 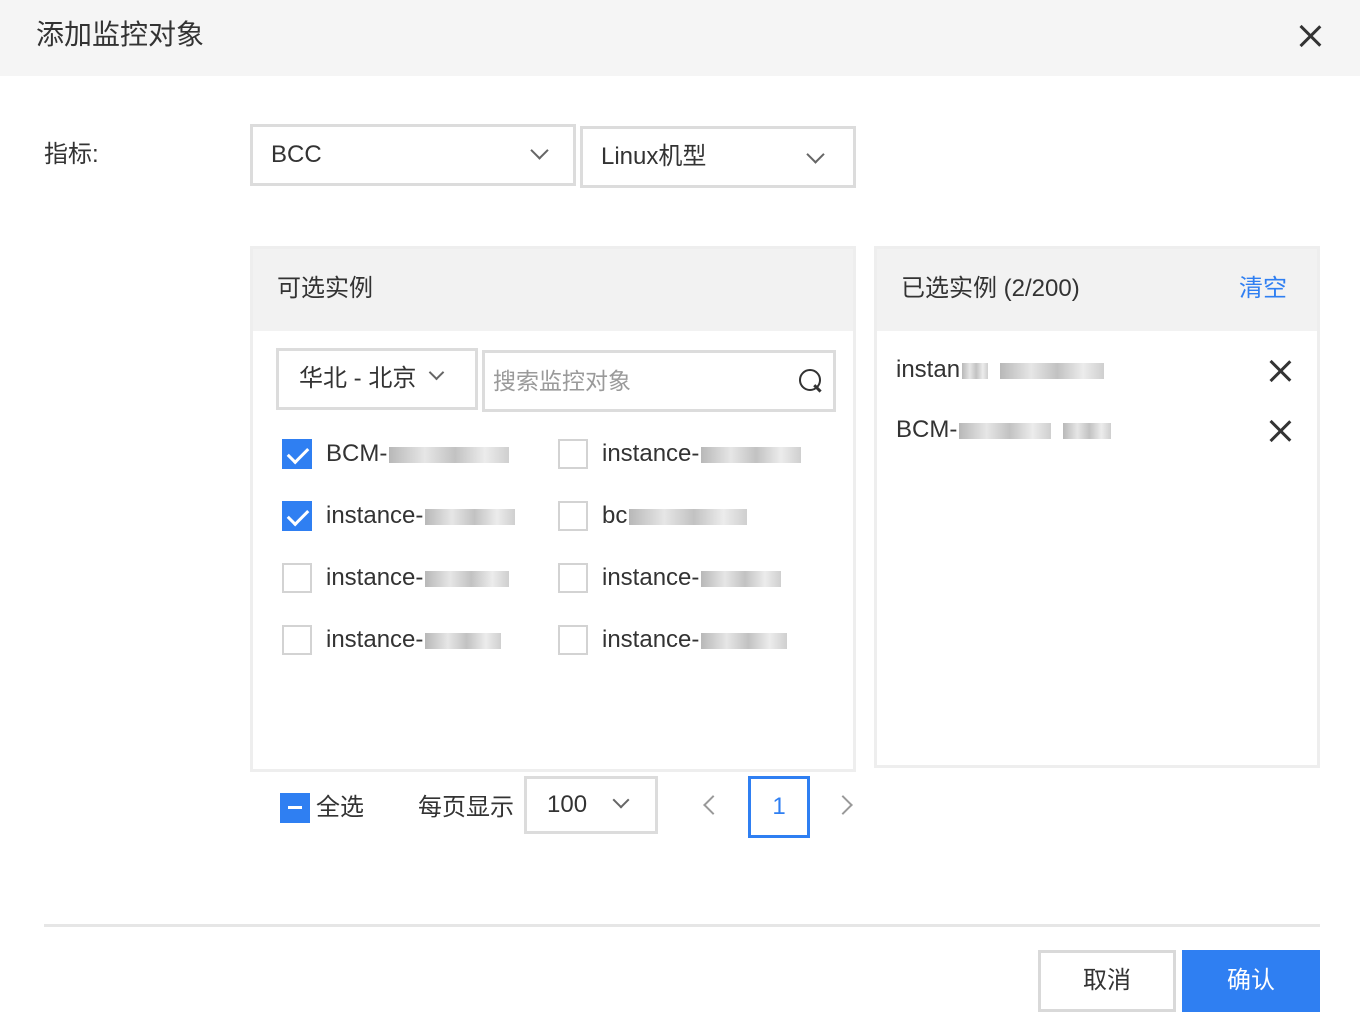 I want to click on product-select: BCC, so click(x=413, y=155).